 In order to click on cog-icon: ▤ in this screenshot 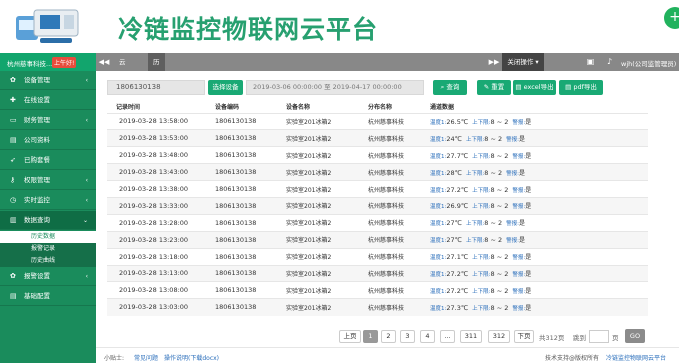, I will do `click(13, 296)`.